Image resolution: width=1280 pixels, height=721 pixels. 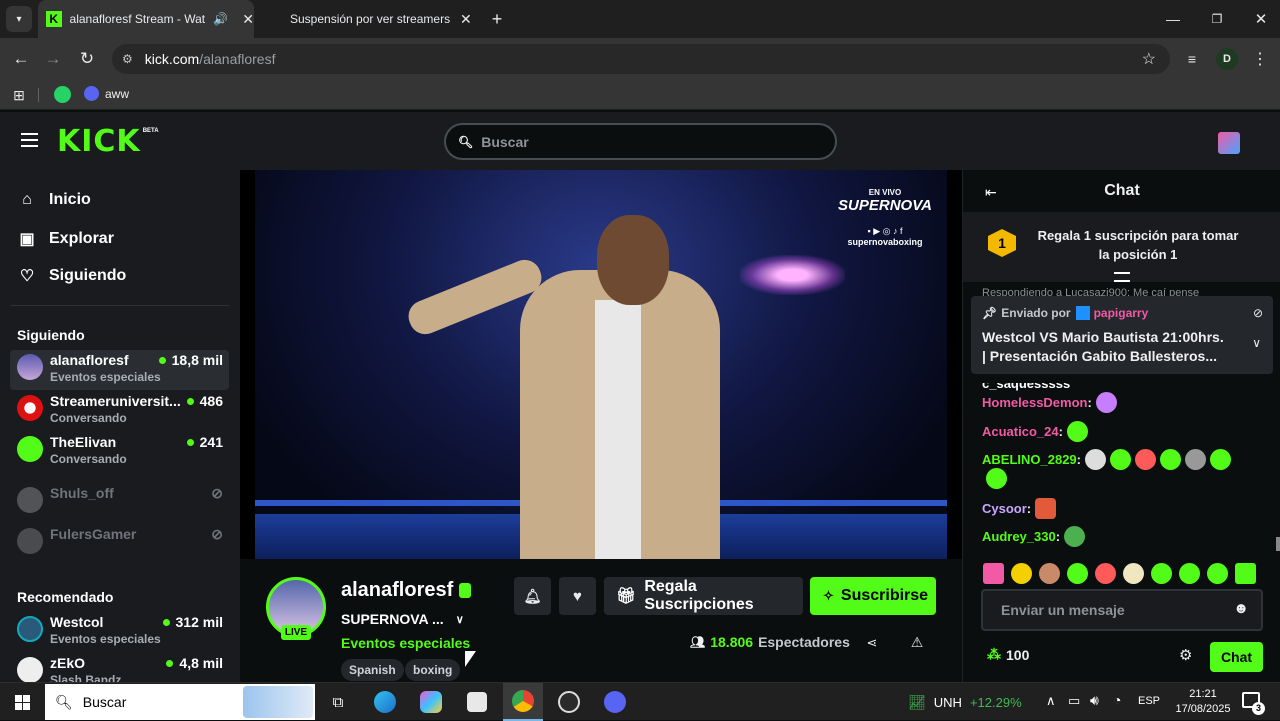 What do you see at coordinates (1241, 608) in the screenshot?
I see `emoji-picker-icon: ☻` at bounding box center [1241, 608].